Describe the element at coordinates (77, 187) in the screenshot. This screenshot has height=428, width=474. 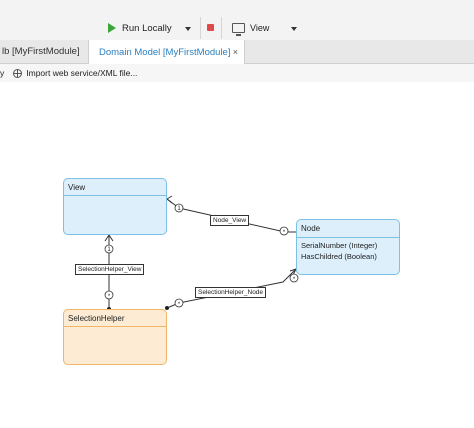
I see `entity-name: View` at that location.